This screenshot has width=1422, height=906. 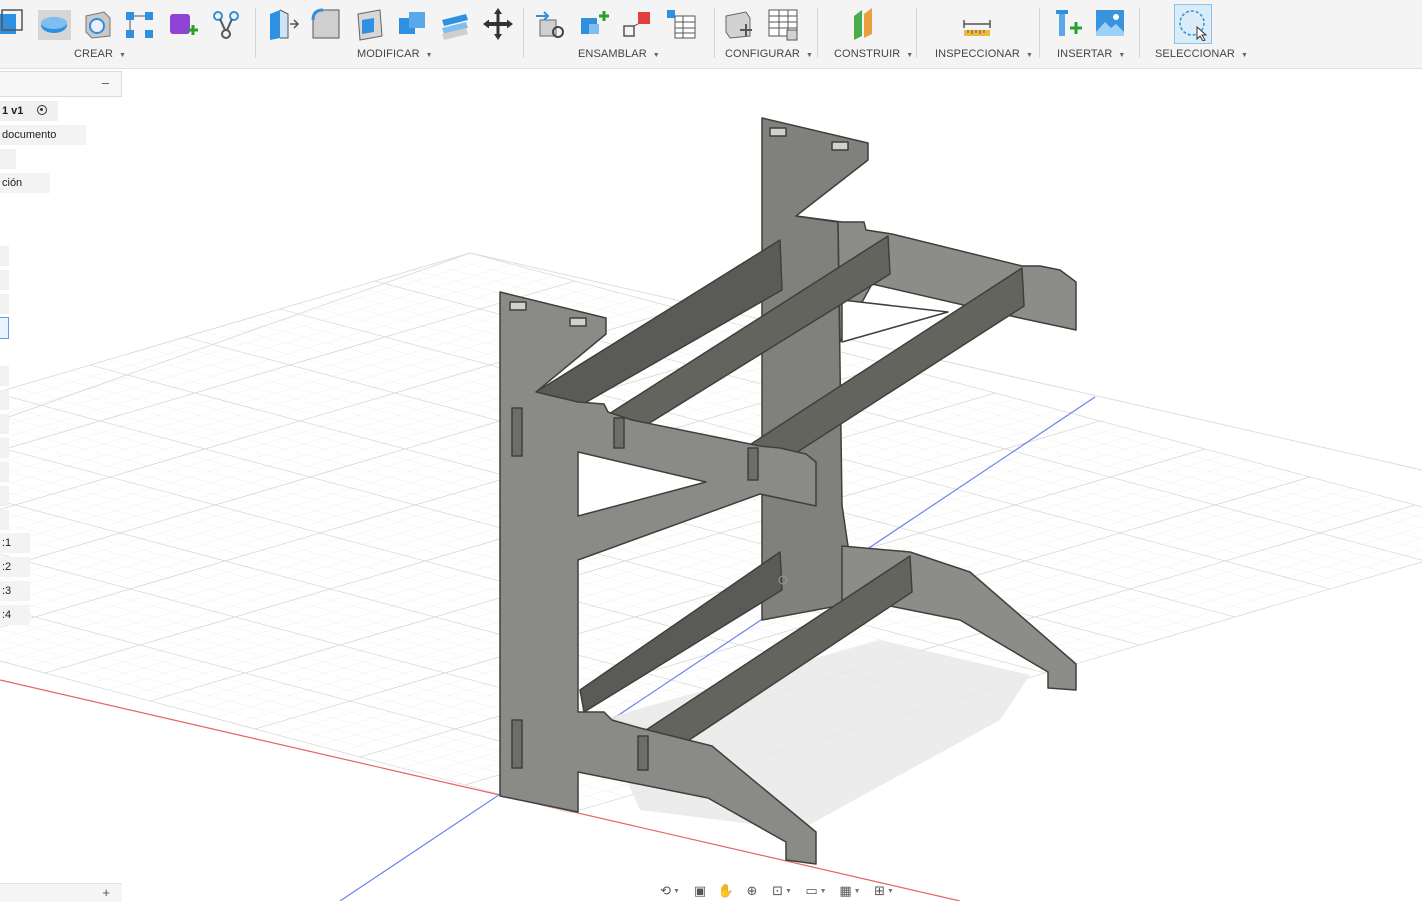 I want to click on rigid-group-icon, so click(x=637, y=24).